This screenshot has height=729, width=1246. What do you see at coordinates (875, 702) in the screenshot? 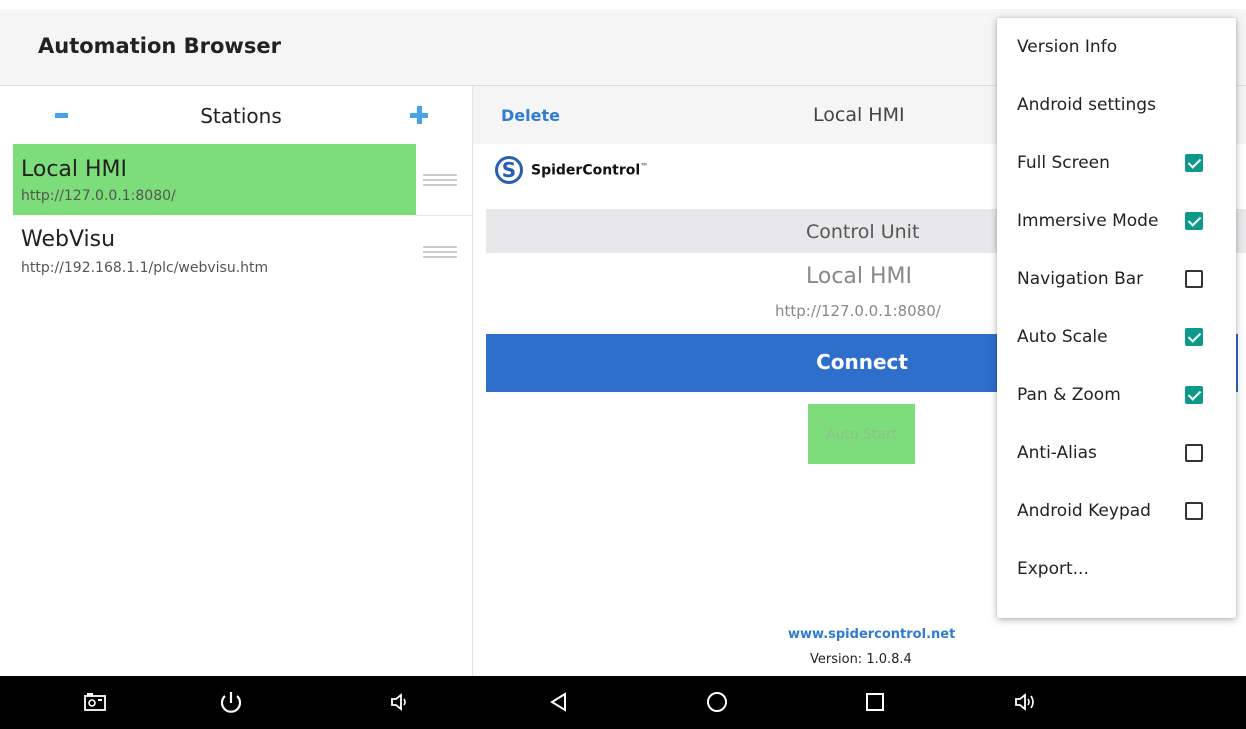
I see `recents-icon` at bounding box center [875, 702].